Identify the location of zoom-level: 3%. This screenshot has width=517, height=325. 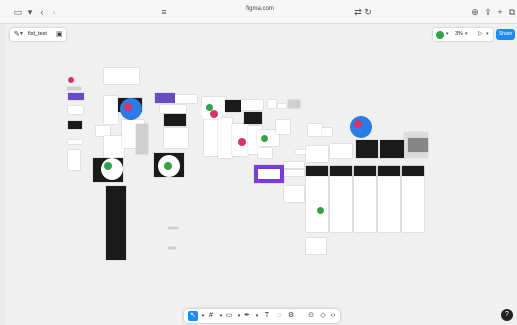
(459, 34).